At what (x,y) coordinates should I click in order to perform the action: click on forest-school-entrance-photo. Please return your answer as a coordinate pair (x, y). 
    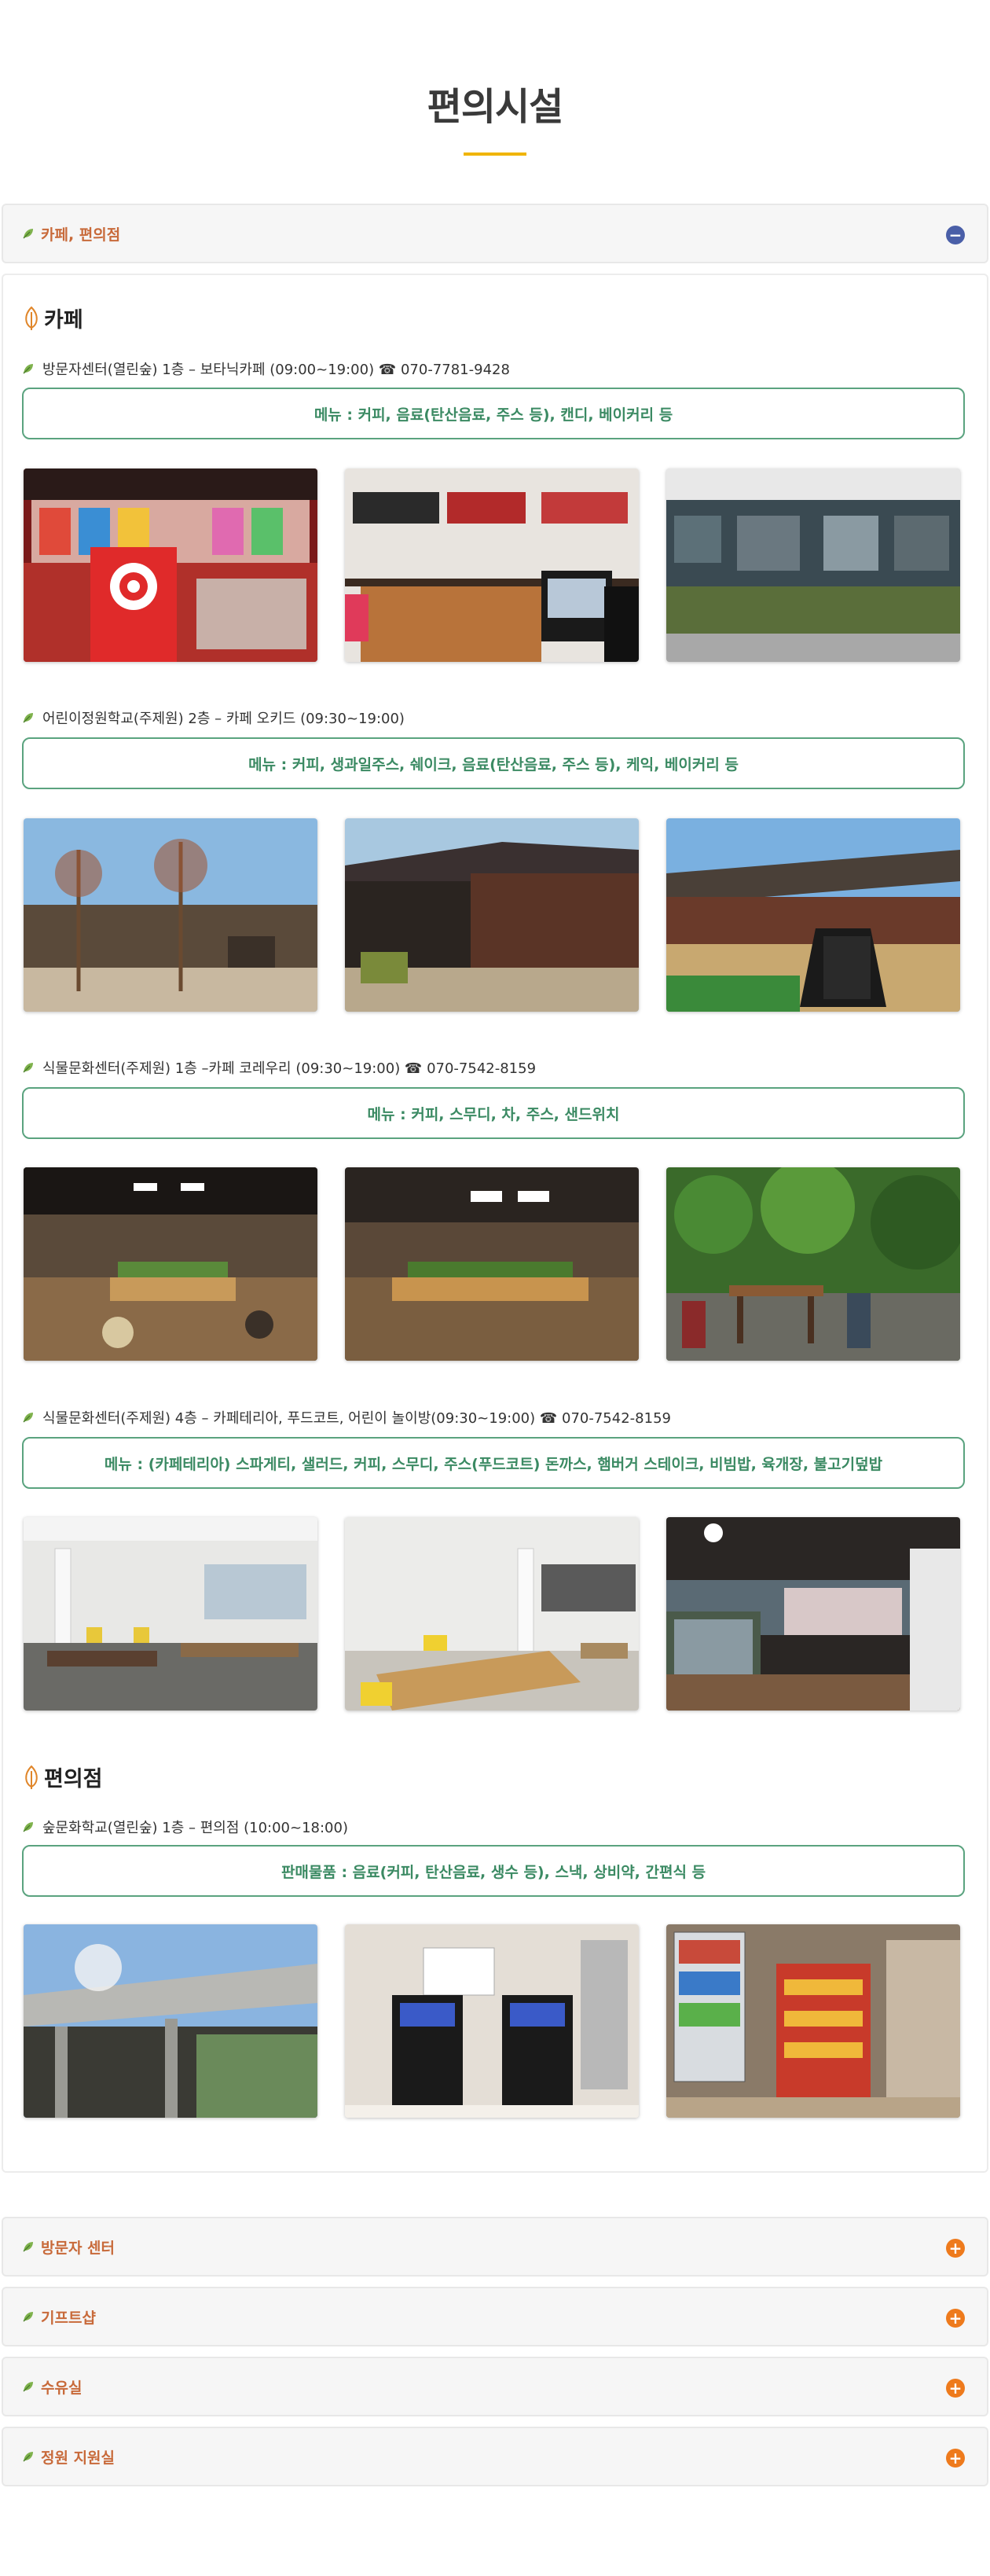
    Looking at the image, I should click on (170, 2021).